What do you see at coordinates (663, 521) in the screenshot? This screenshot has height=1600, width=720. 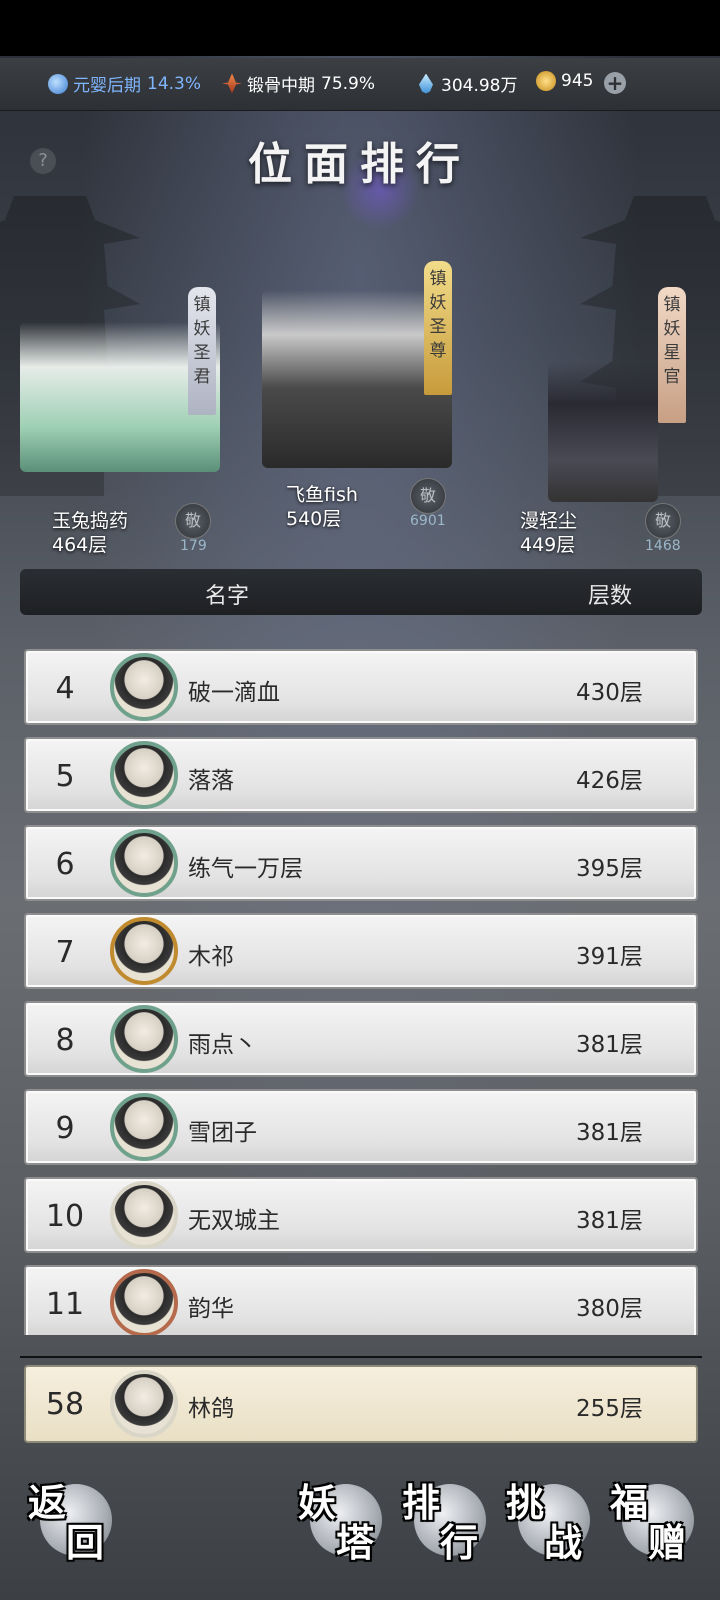 I see `salute-button-3: 敬` at bounding box center [663, 521].